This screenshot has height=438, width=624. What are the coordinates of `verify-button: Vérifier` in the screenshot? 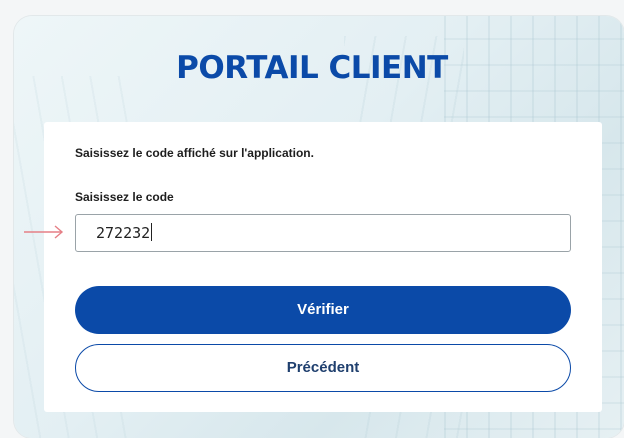 It's located at (323, 310).